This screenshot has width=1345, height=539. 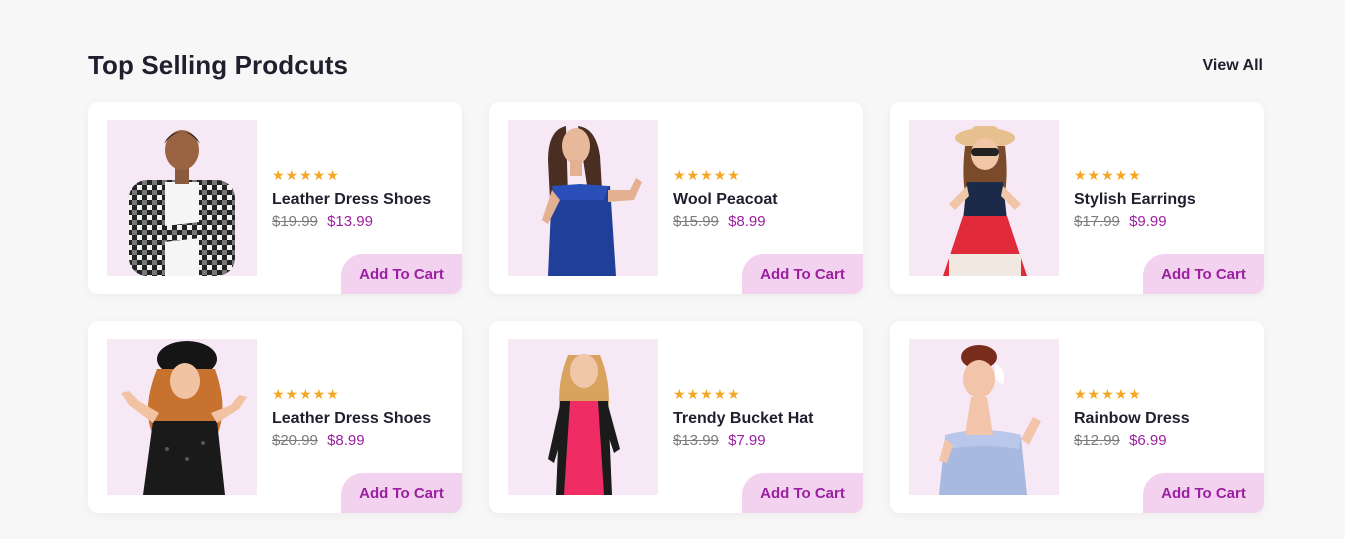 What do you see at coordinates (1148, 440) in the screenshot?
I see `current-price: $6.99` at bounding box center [1148, 440].